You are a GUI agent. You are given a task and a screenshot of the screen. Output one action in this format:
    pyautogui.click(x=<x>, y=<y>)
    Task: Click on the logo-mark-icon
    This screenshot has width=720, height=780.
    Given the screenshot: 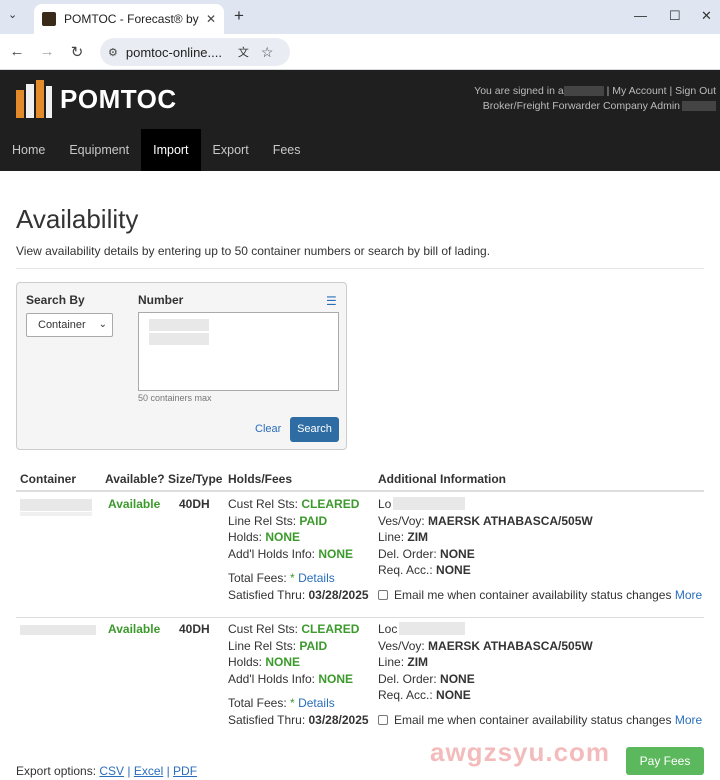 What is the action you would take?
    pyautogui.click(x=34, y=99)
    